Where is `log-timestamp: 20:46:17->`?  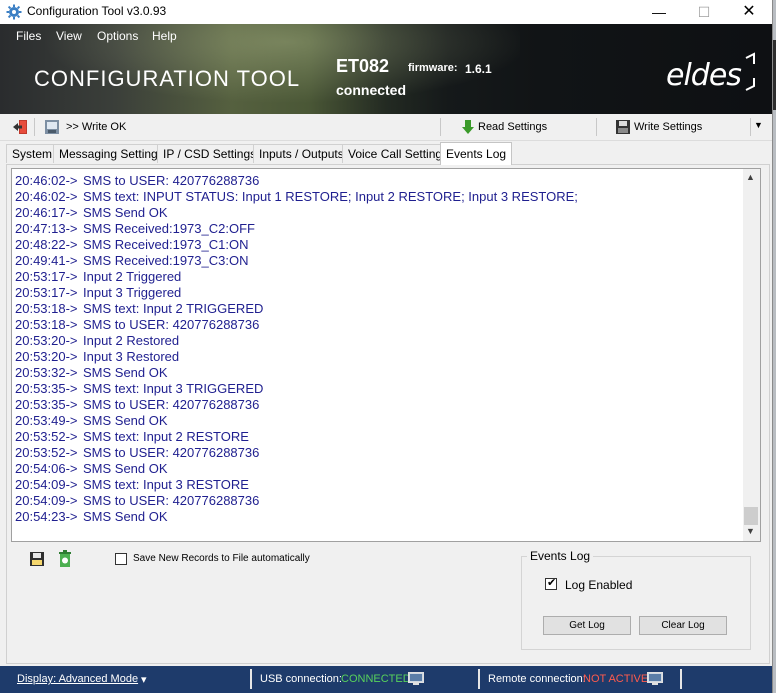 log-timestamp: 20:46:17-> is located at coordinates (46, 212).